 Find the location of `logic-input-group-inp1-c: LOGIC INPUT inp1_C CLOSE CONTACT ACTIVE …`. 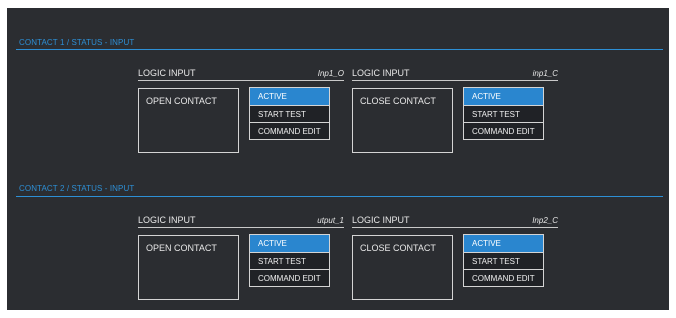

logic-input-group-inp1-c: LOGIC INPUT inp1_C CLOSE CONTACT ACTIVE … is located at coordinates (455, 113).